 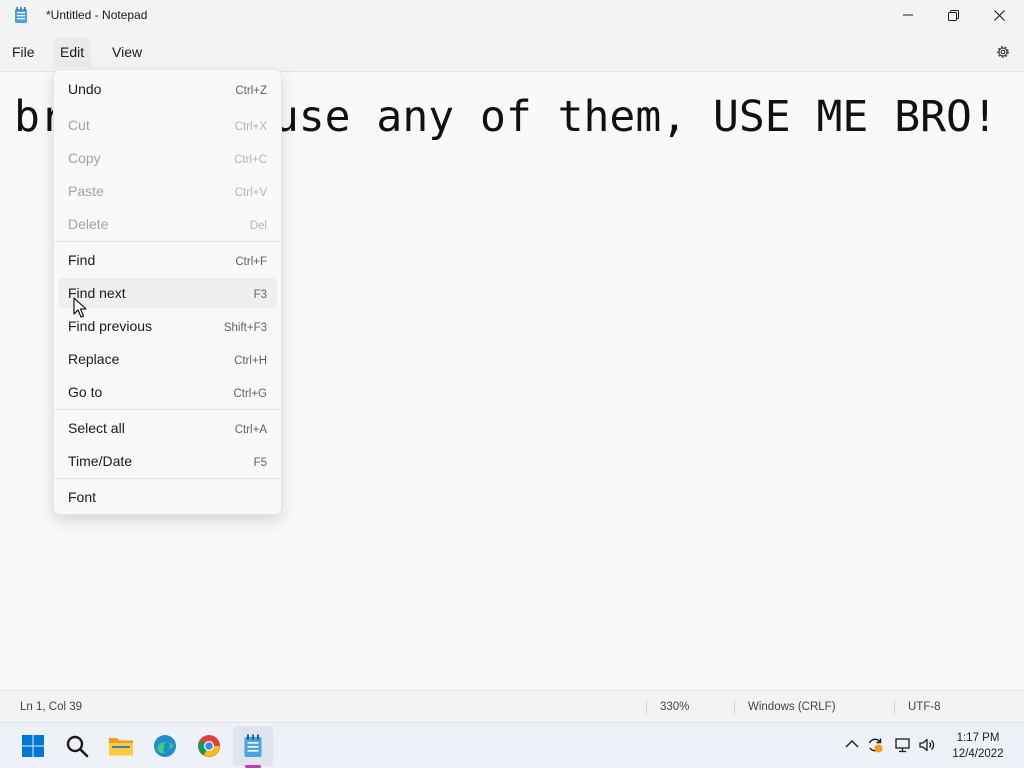 I want to click on menu-item-label: Time/Date, so click(x=100, y=461).